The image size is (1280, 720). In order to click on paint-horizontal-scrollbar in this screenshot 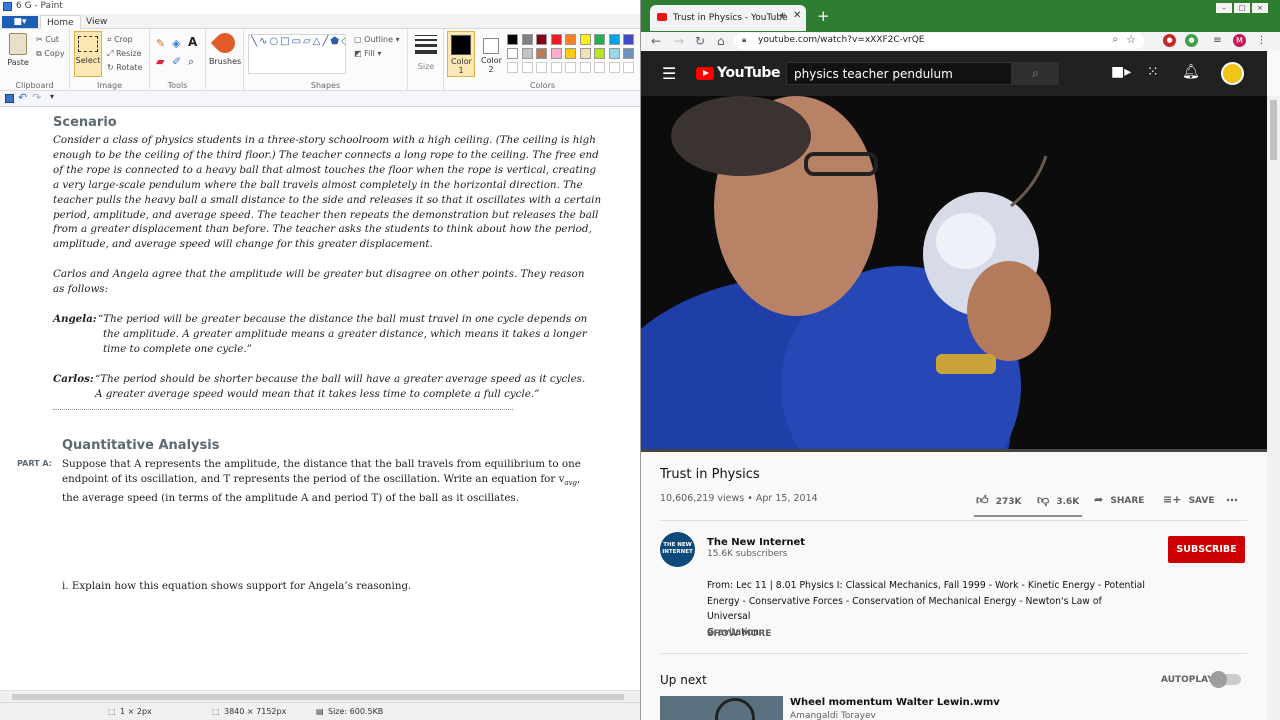, I will do `click(320, 696)`.